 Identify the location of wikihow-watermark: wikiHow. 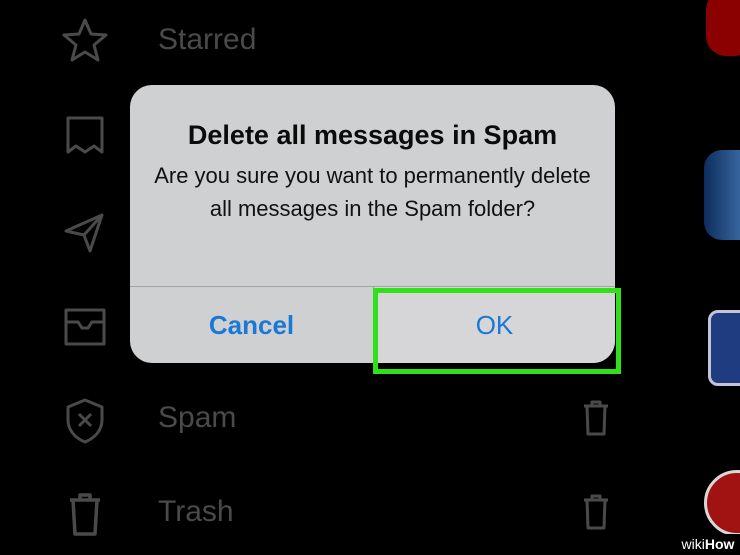
(708, 544).